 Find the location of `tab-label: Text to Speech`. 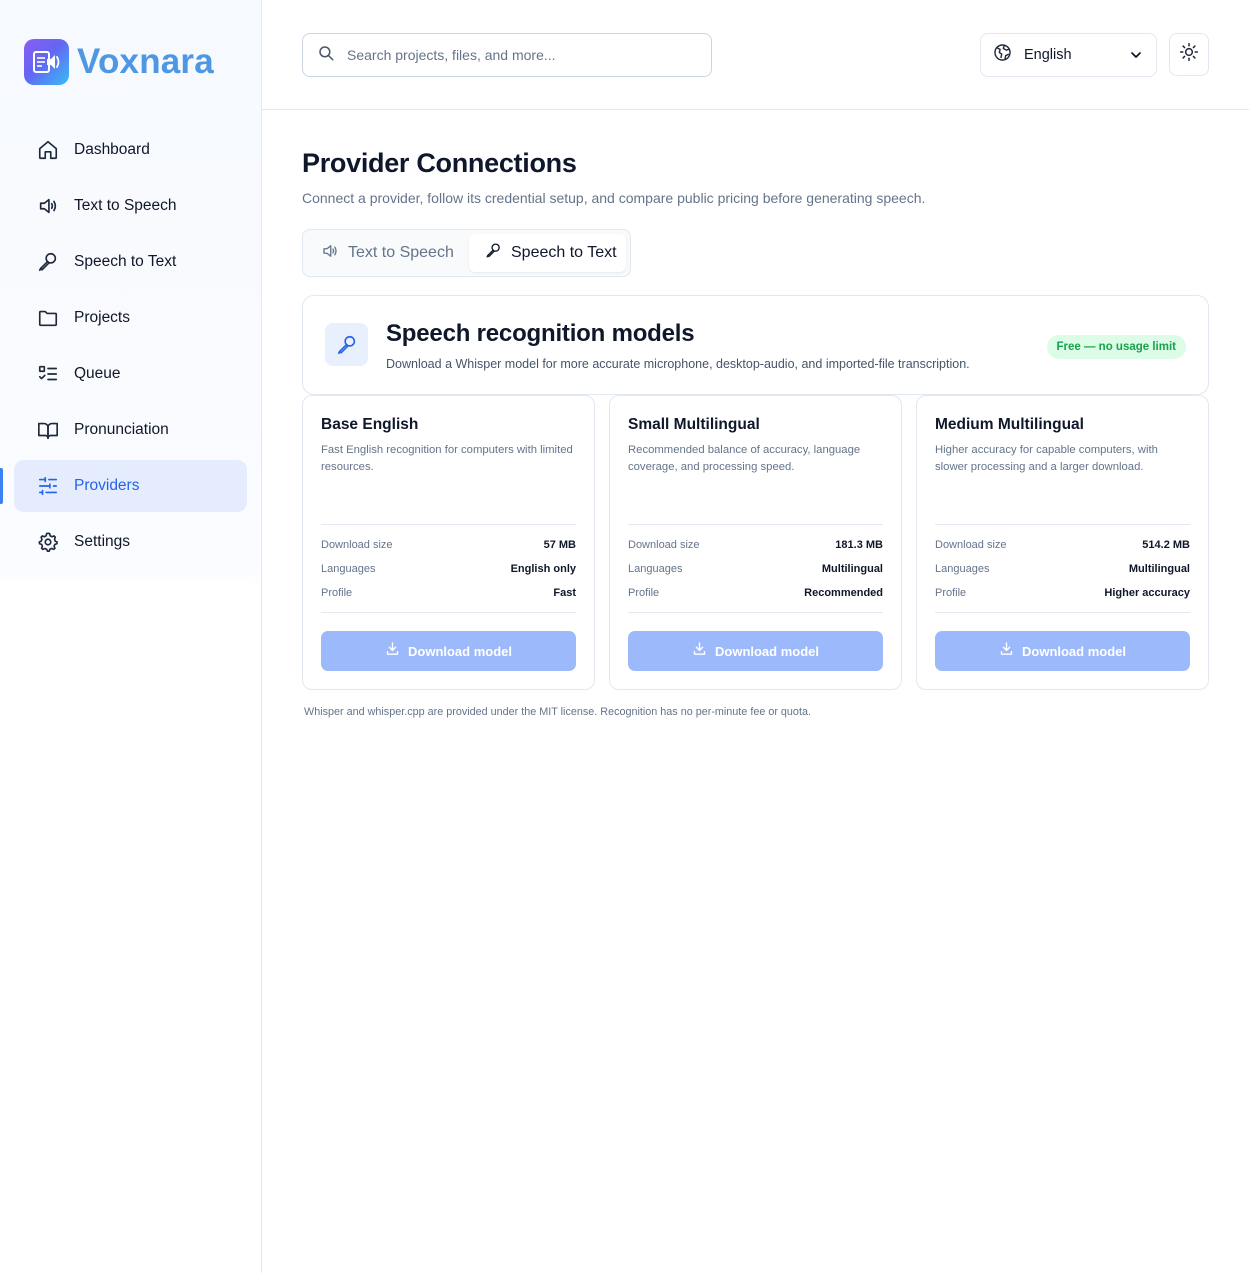

tab-label: Text to Speech is located at coordinates (401, 252).